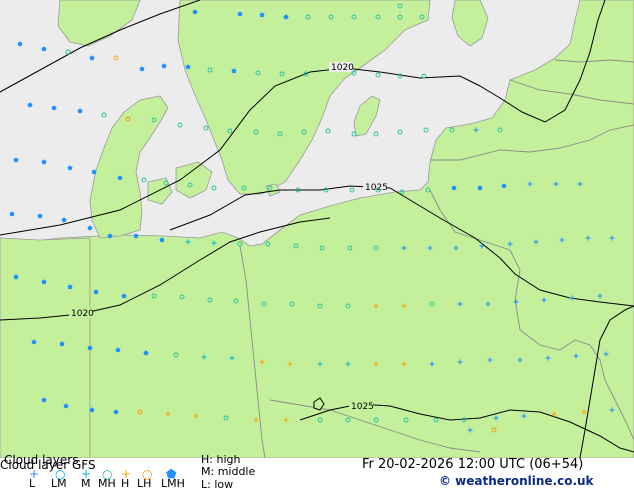 The width and height of the screenshot is (634, 492). Describe the element at coordinates (59, 483) in the screenshot. I see `legend-label-lm: LM` at that location.